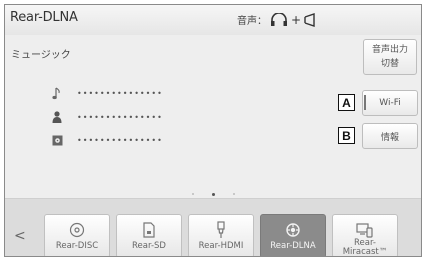  What do you see at coordinates (365, 229) in the screenshot?
I see `miracast-icon` at bounding box center [365, 229].